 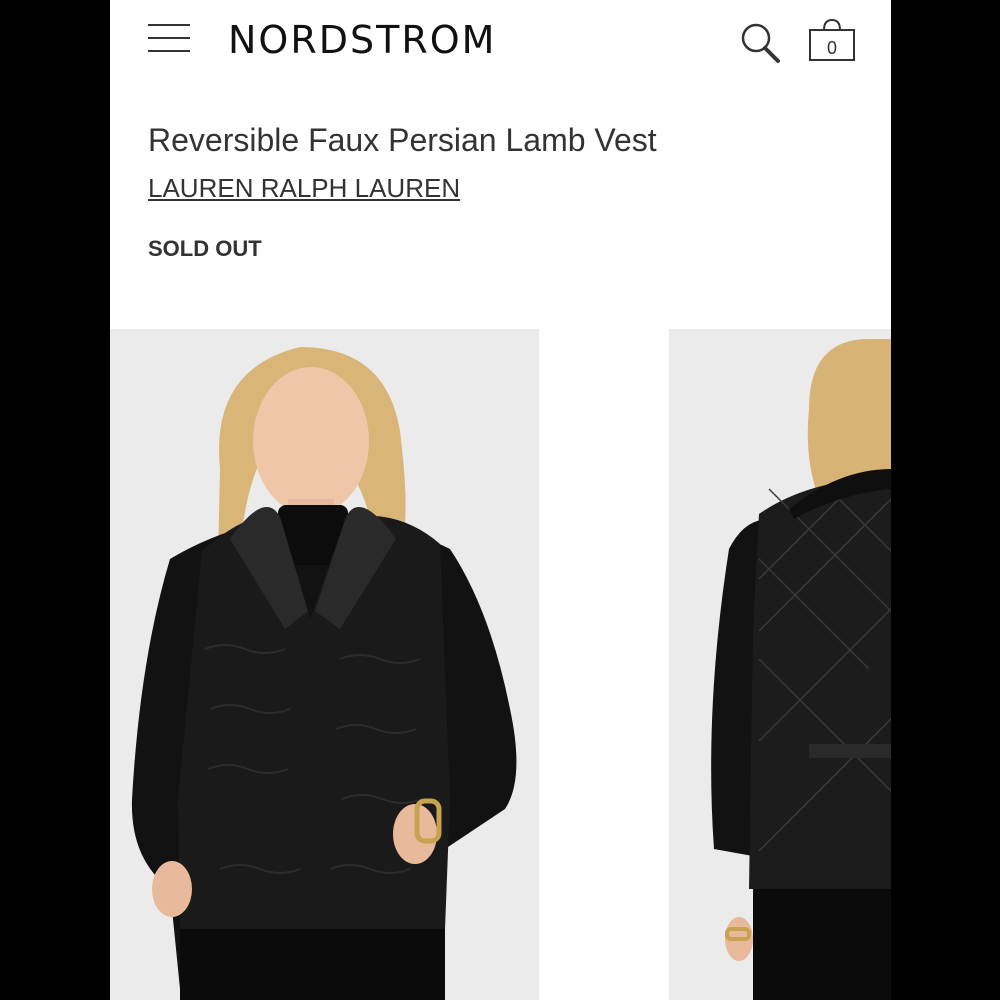 I want to click on bag-count: 0, so click(x=831, y=48).